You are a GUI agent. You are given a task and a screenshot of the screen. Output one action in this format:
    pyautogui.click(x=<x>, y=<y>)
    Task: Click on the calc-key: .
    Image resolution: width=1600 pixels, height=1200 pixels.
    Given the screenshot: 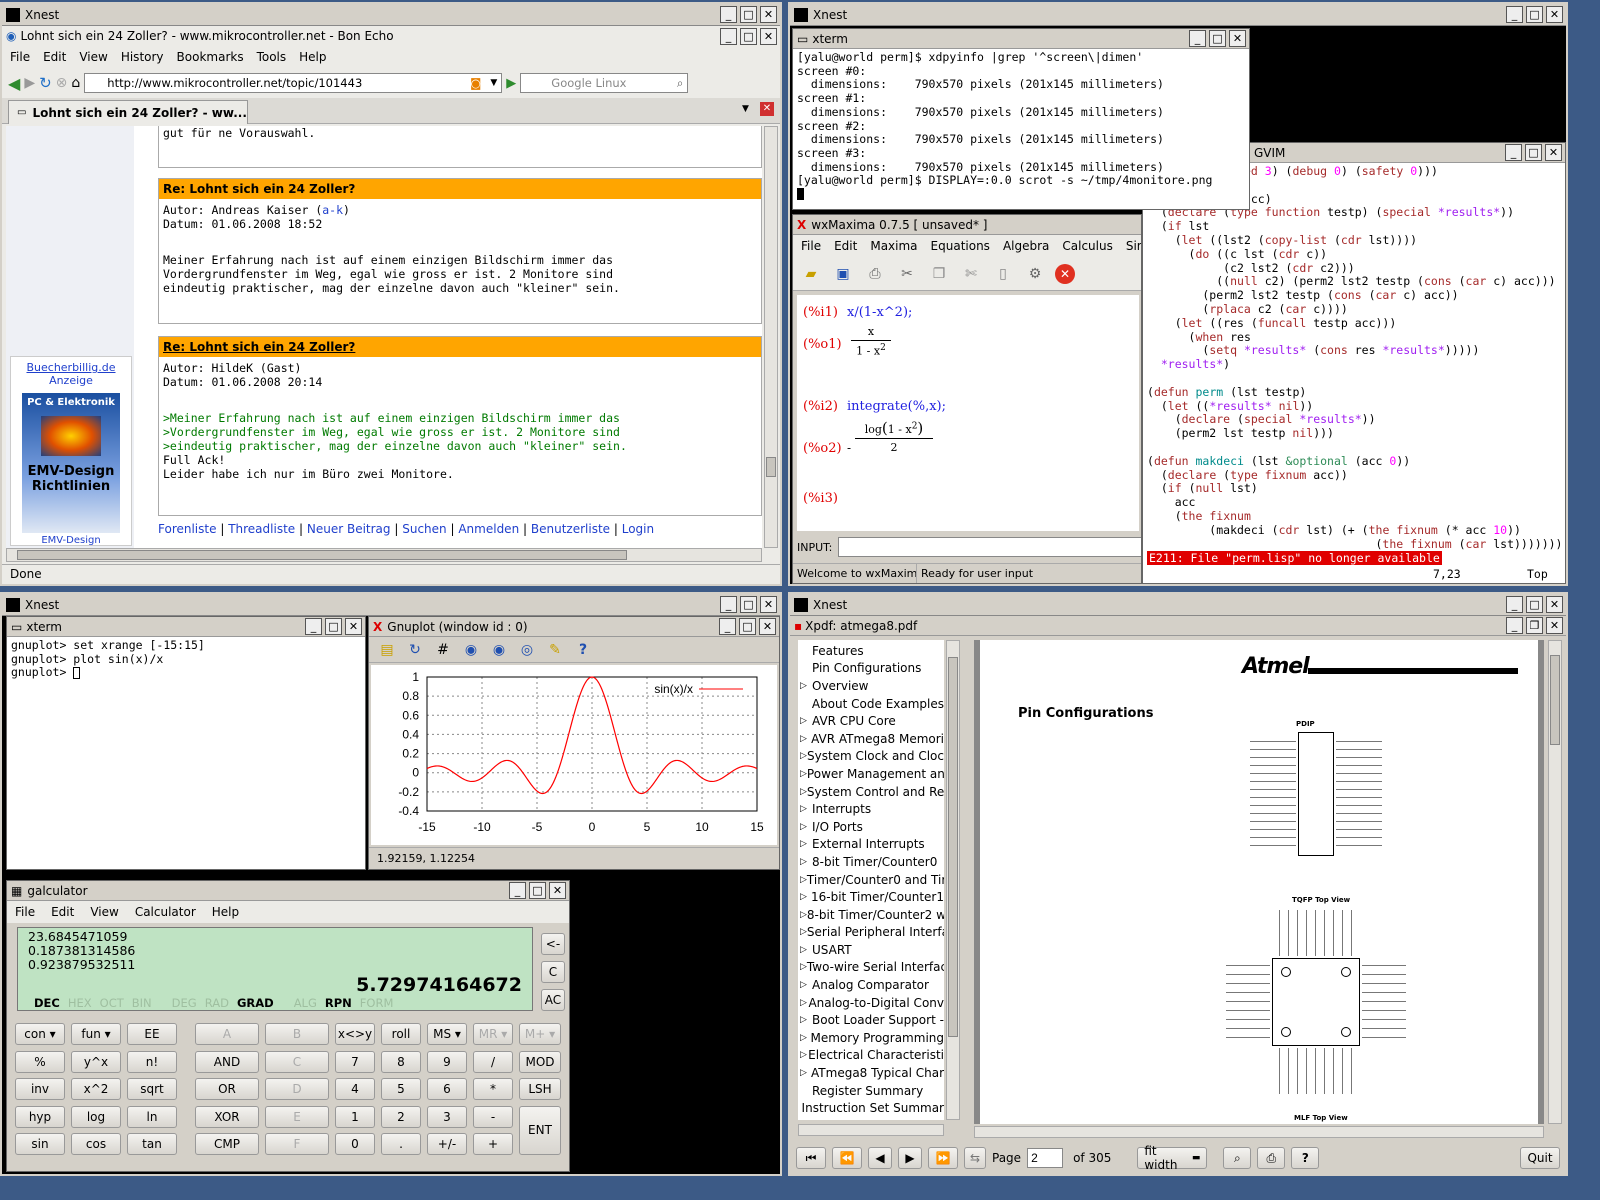 What is the action you would take?
    pyautogui.click(x=401, y=1144)
    